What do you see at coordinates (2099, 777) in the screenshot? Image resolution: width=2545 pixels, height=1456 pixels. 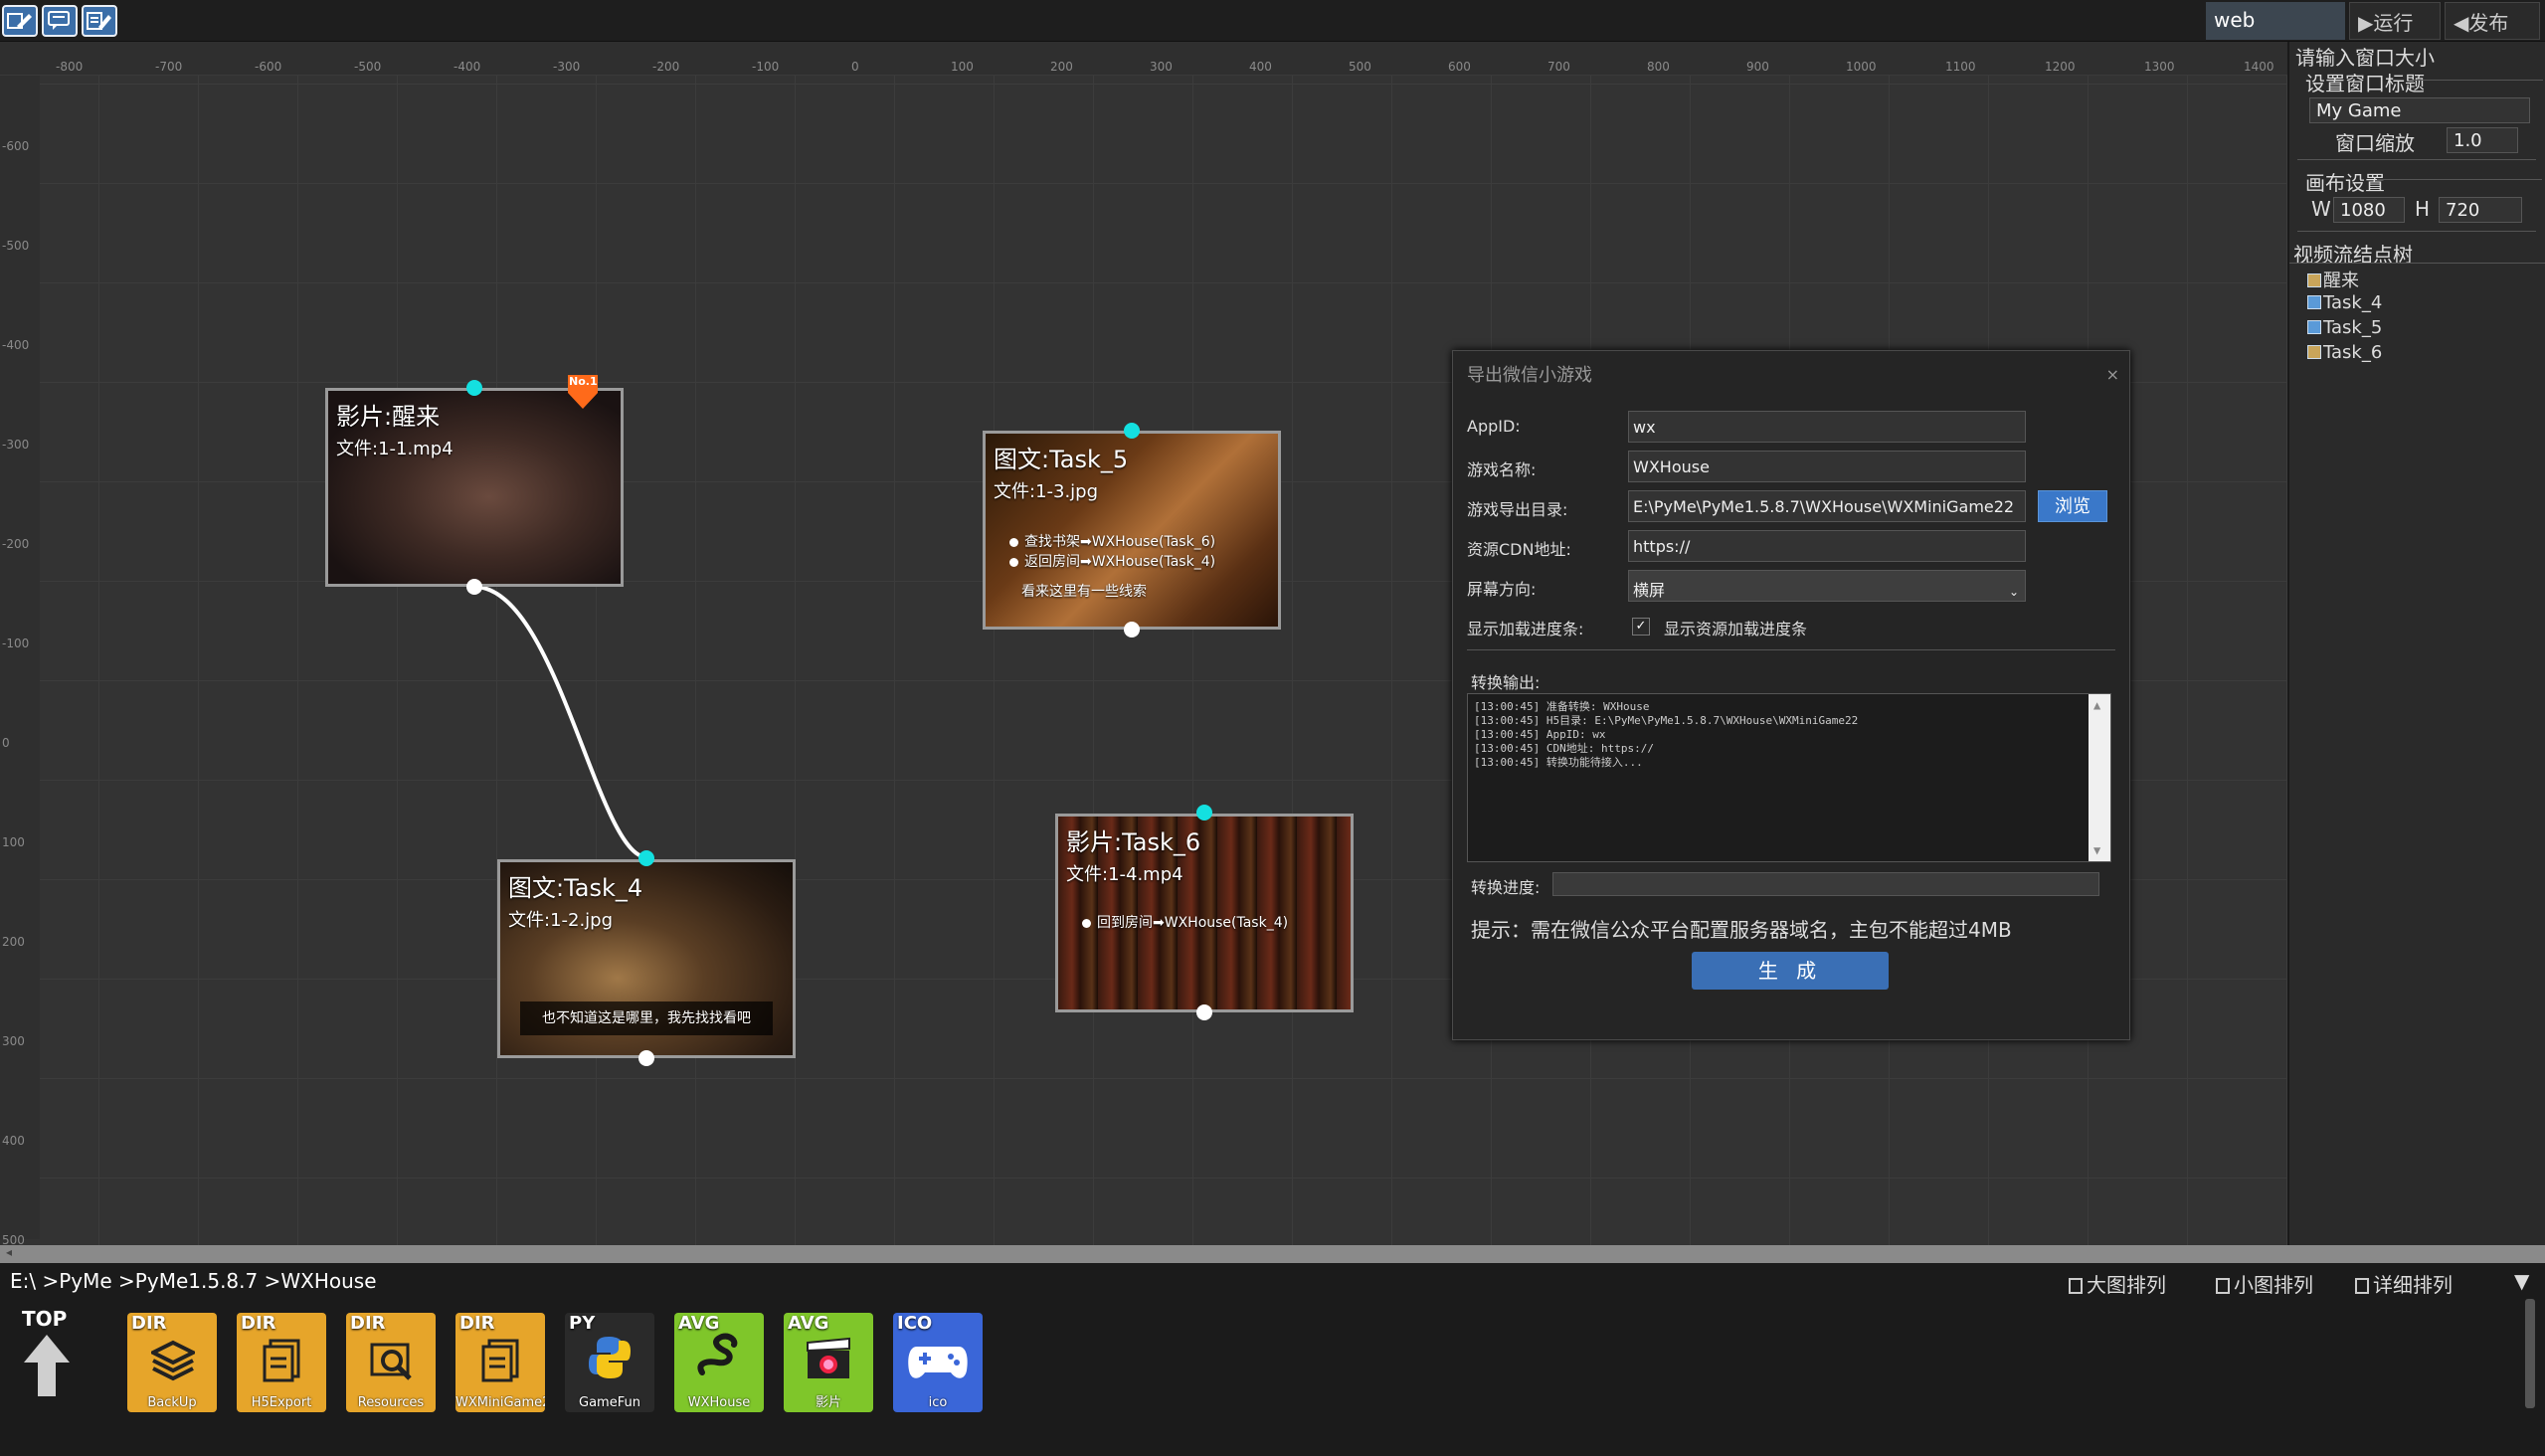 I see `log-scrollbar: ▲ ▼` at bounding box center [2099, 777].